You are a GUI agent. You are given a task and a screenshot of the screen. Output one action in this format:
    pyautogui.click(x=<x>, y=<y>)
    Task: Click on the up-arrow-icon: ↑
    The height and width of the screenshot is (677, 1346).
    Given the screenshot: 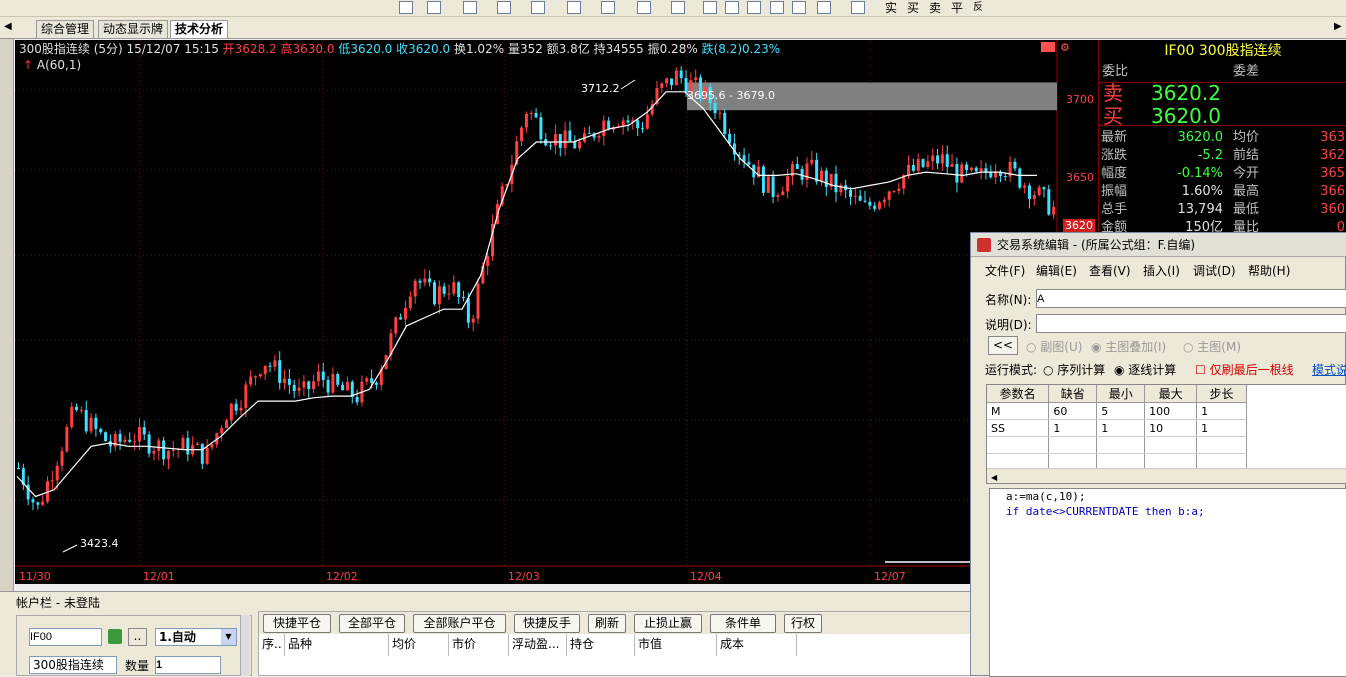 What is the action you would take?
    pyautogui.click(x=28, y=65)
    